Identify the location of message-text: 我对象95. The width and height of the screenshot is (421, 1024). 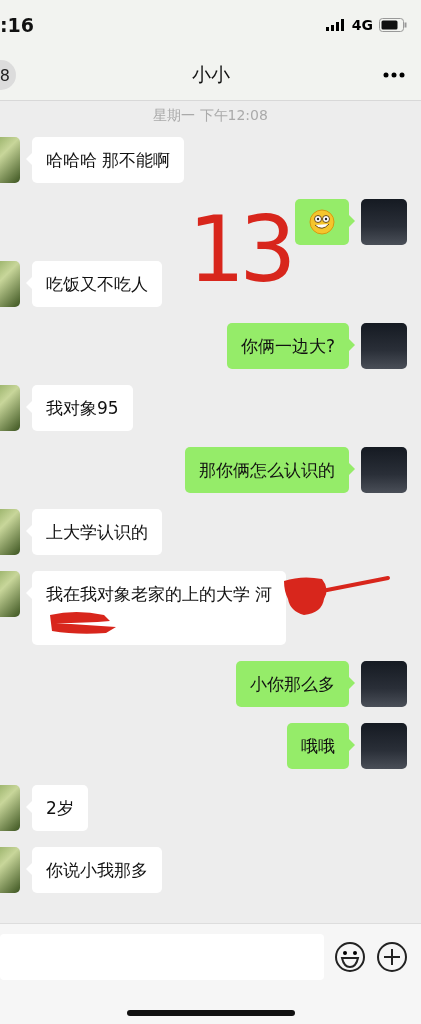
(82, 408).